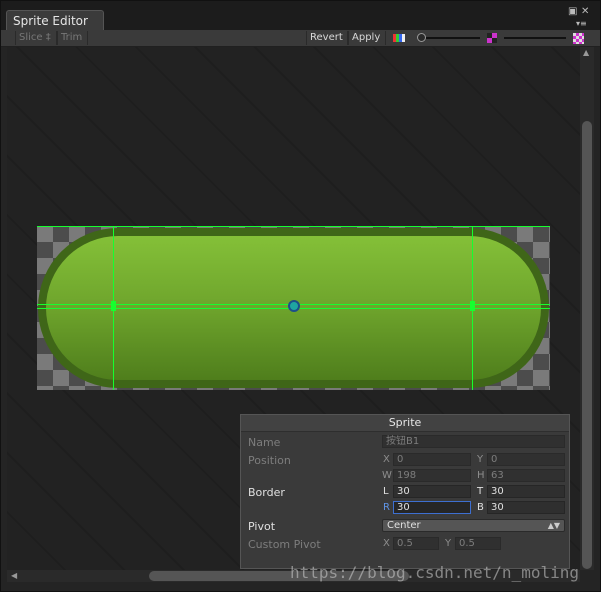  I want to click on close-icon: ✕, so click(585, 12).